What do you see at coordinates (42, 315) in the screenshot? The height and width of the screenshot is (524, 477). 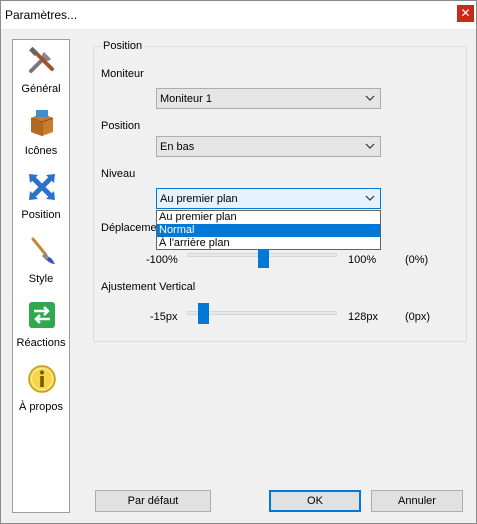 I see `arrows-exchange-icon` at bounding box center [42, 315].